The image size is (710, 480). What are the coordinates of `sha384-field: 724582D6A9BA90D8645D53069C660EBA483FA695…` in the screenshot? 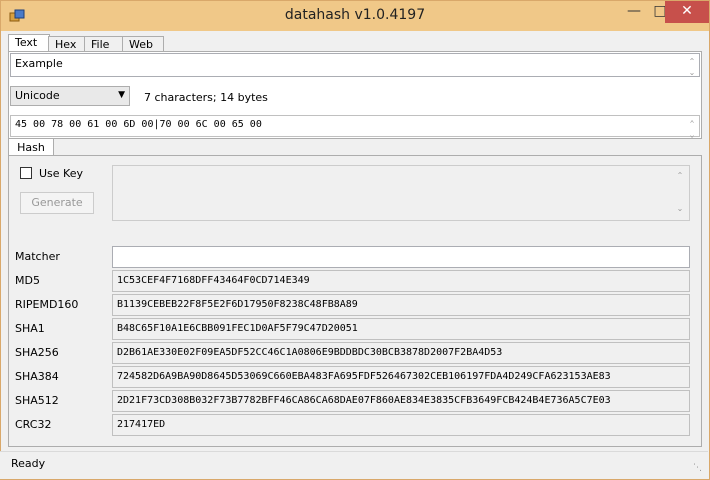 It's located at (401, 377).